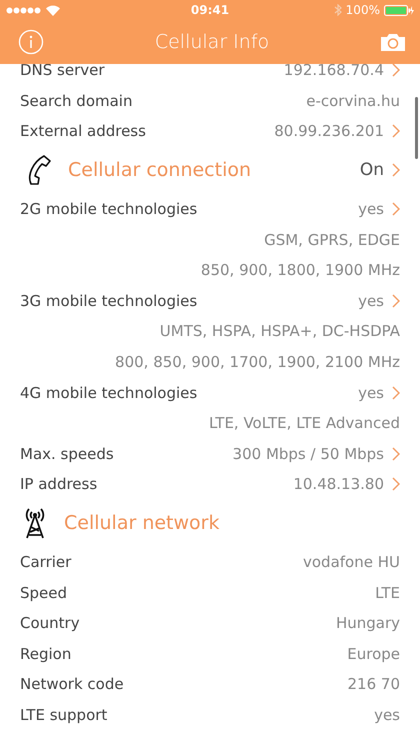  I want to click on camera-icon, so click(393, 42).